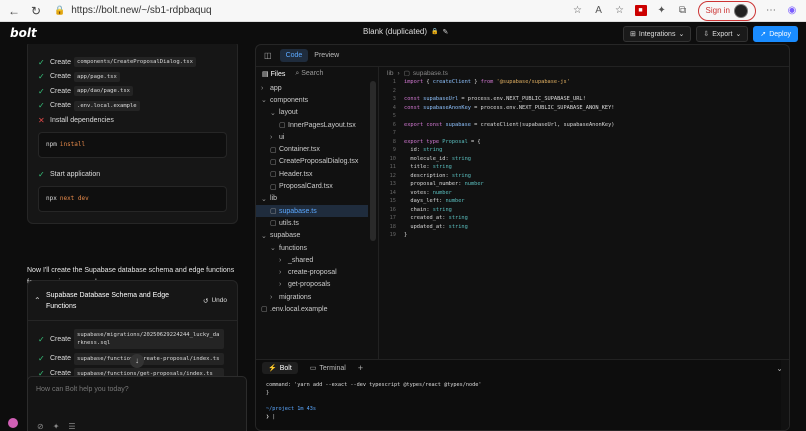 The image size is (806, 431). Describe the element at coordinates (294, 55) in the screenshot. I see `tab-code: Code` at that location.